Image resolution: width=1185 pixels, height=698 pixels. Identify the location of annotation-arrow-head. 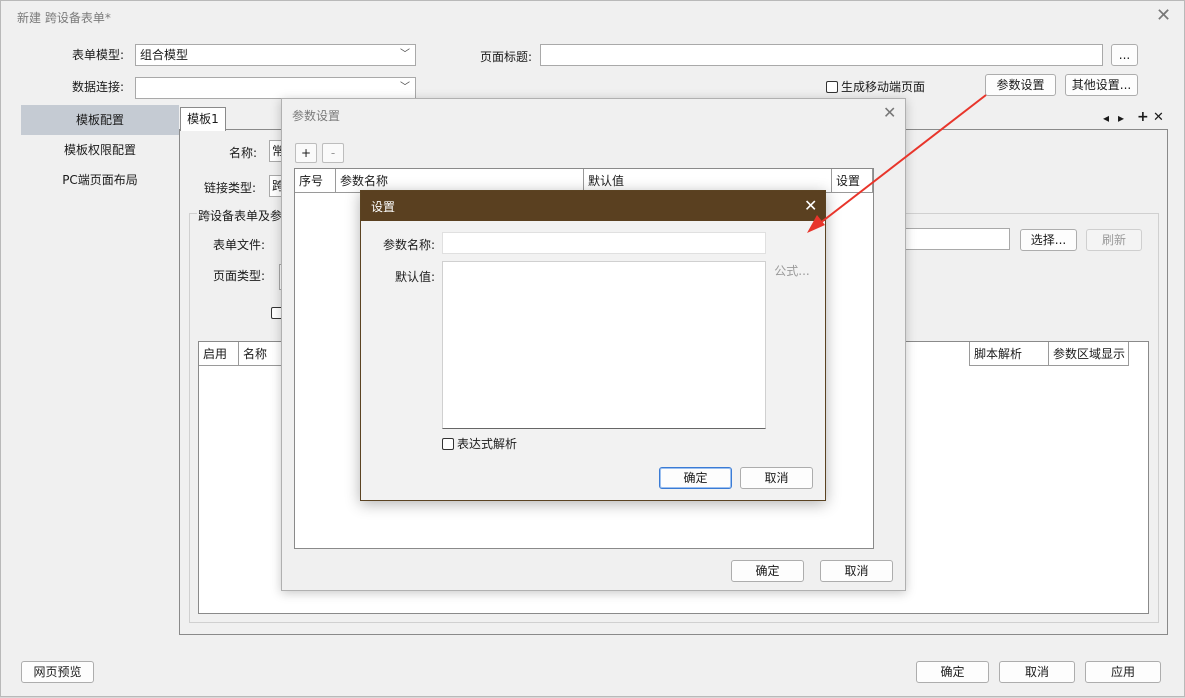
(816, 224).